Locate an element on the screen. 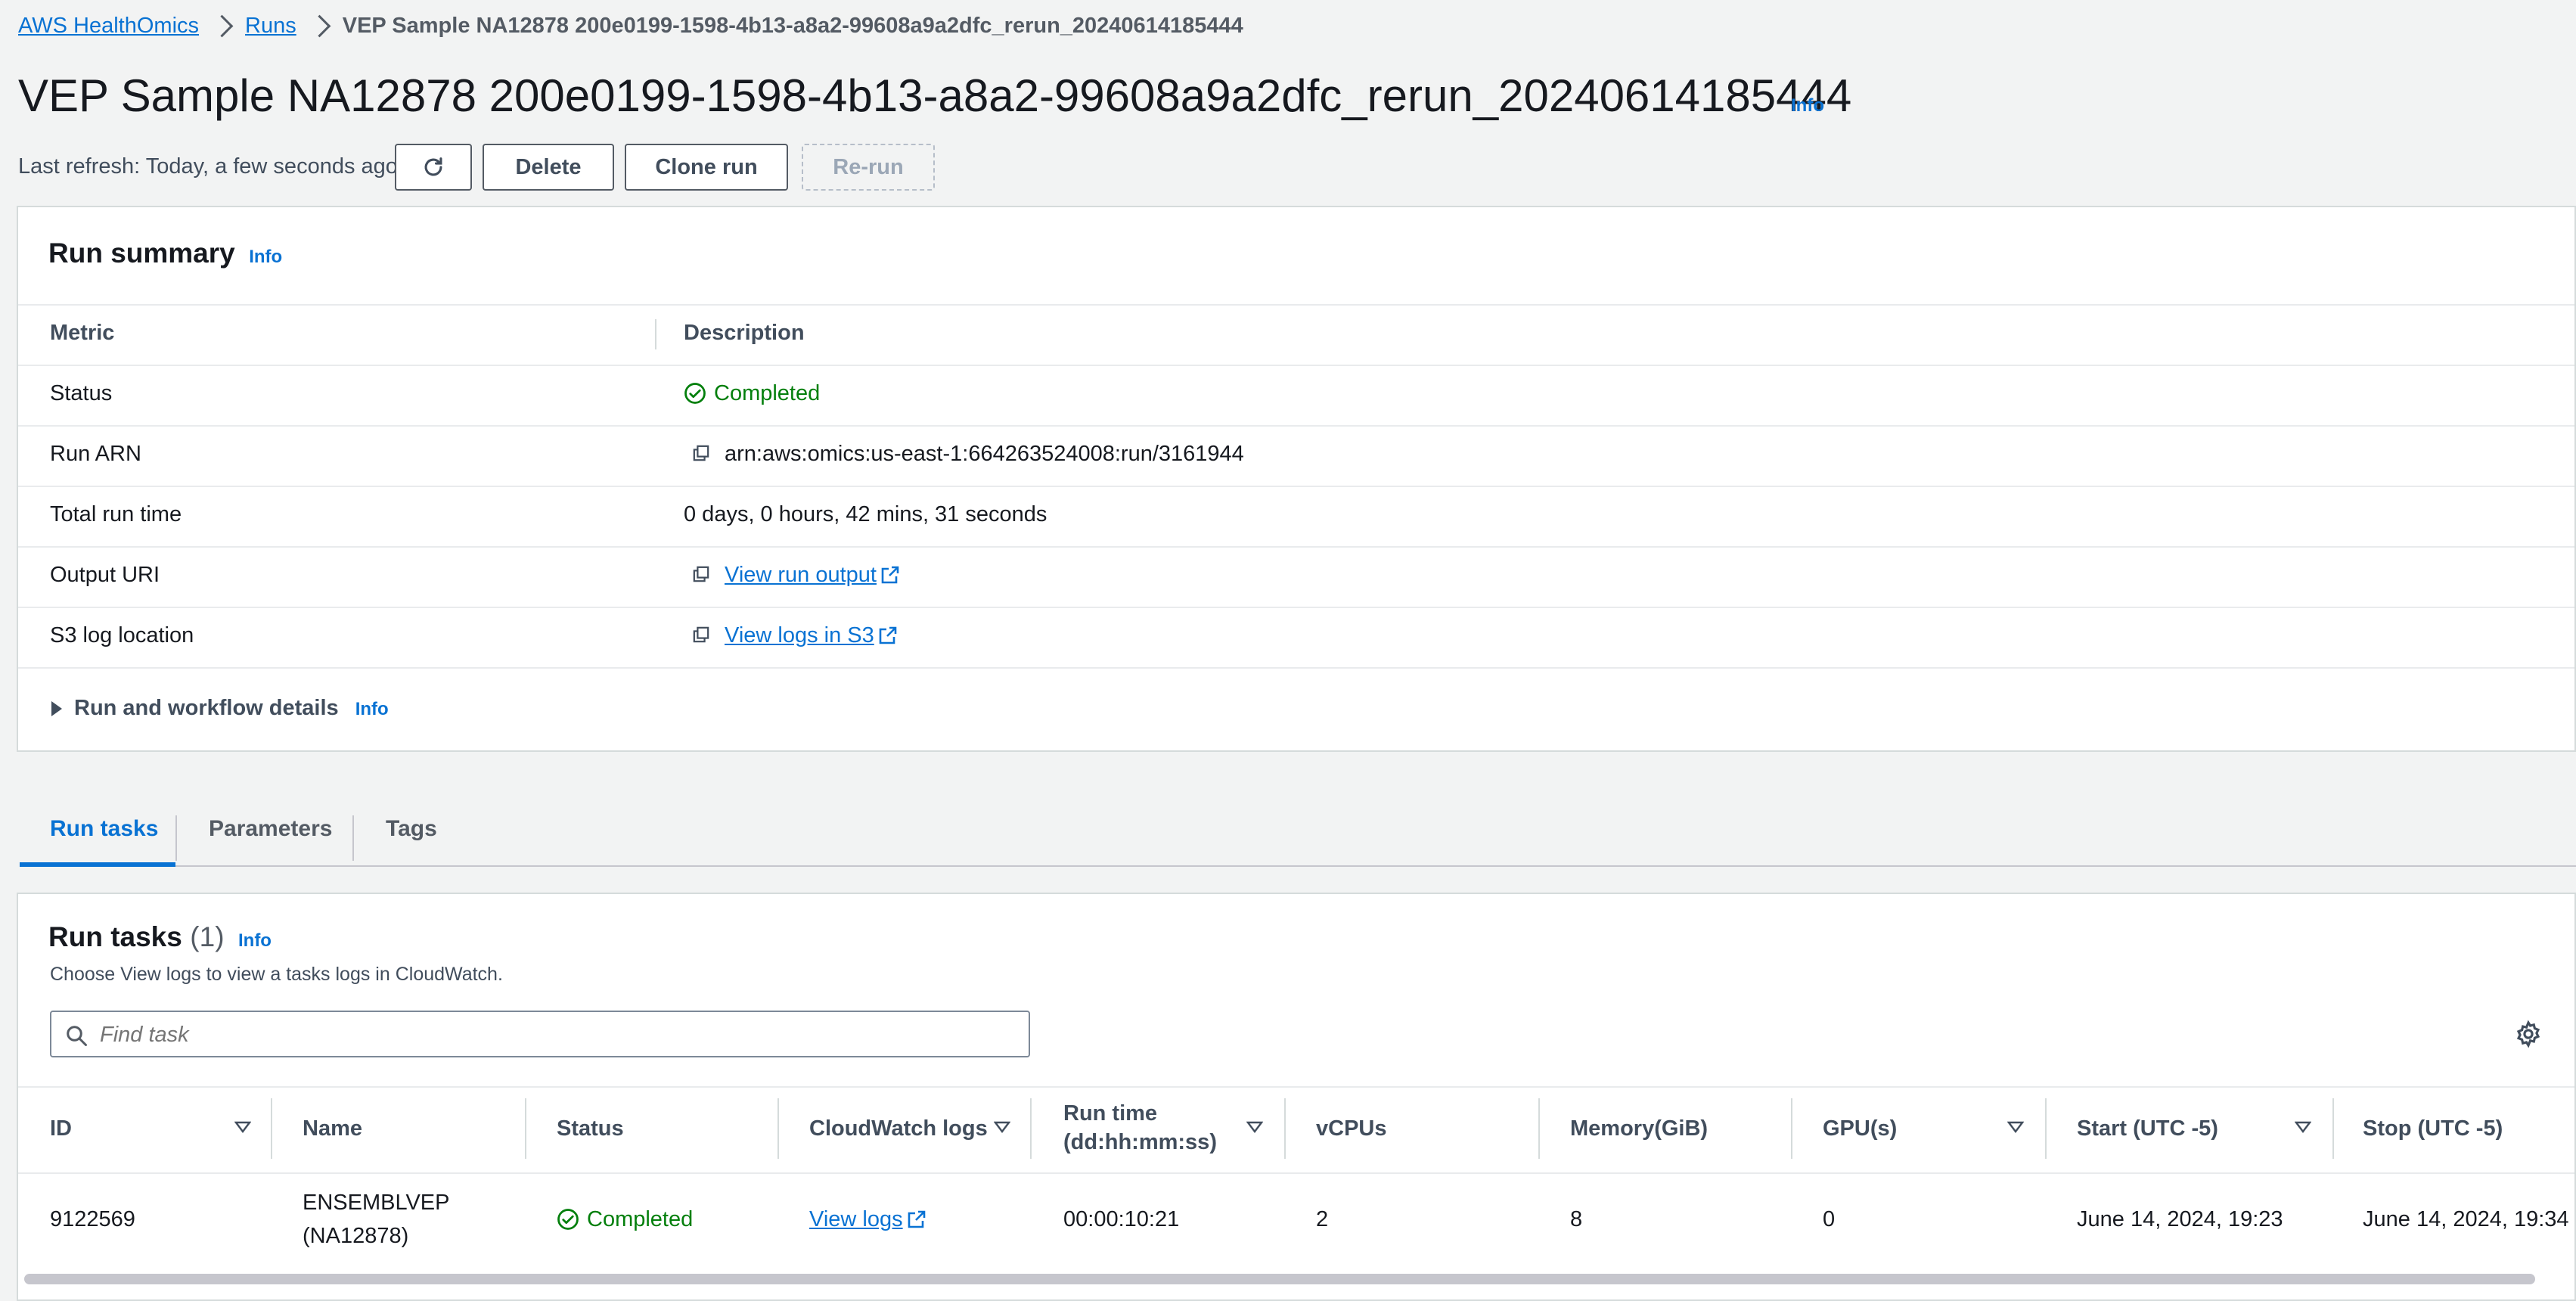 The width and height of the screenshot is (2576, 1301). task-start: June 14, 2024, 19:23 is located at coordinates (2180, 1219).